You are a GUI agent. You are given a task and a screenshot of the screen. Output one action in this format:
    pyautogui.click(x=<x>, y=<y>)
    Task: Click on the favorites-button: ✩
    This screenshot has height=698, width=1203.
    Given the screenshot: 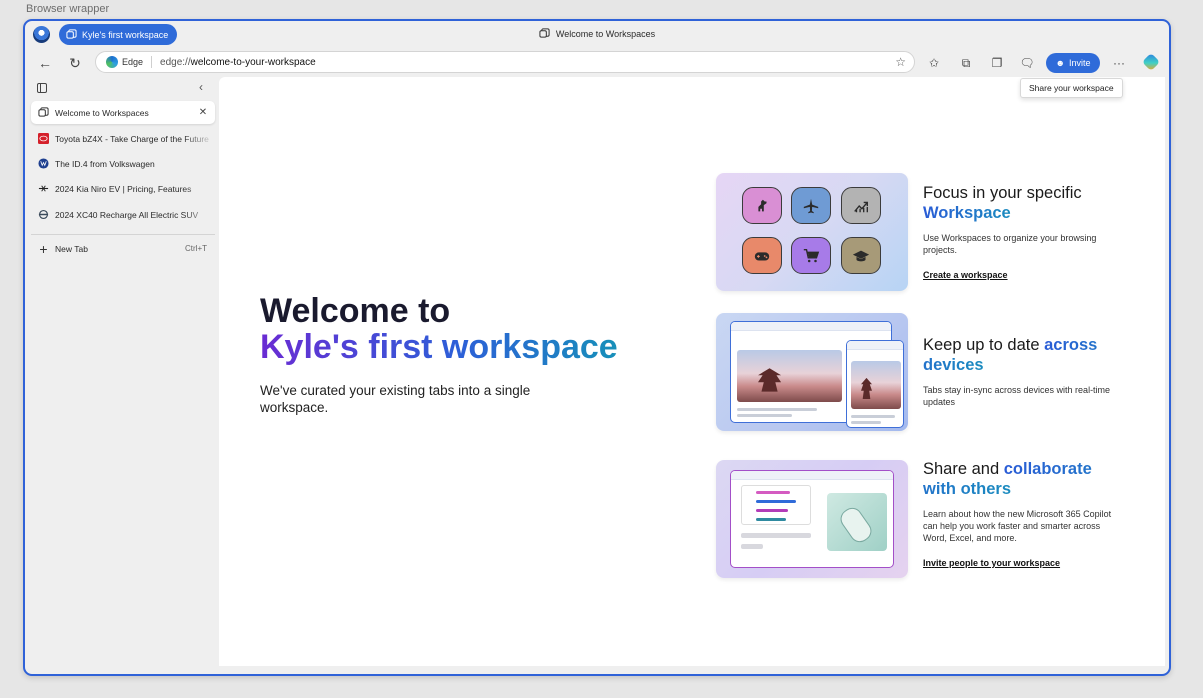 What is the action you would take?
    pyautogui.click(x=934, y=63)
    